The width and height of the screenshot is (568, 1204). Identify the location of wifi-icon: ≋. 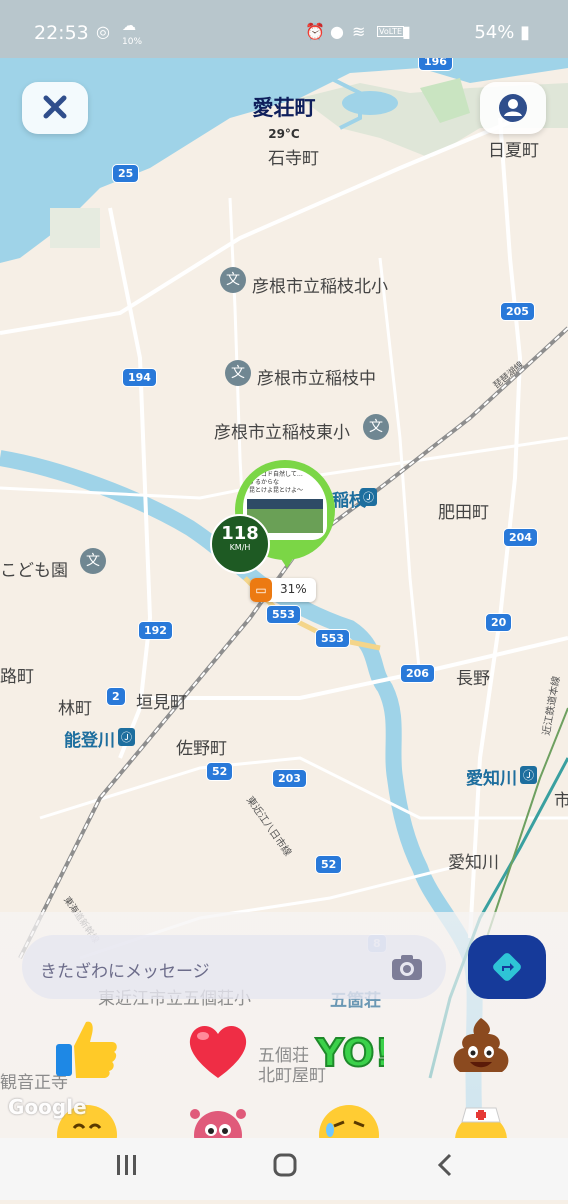
(359, 31).